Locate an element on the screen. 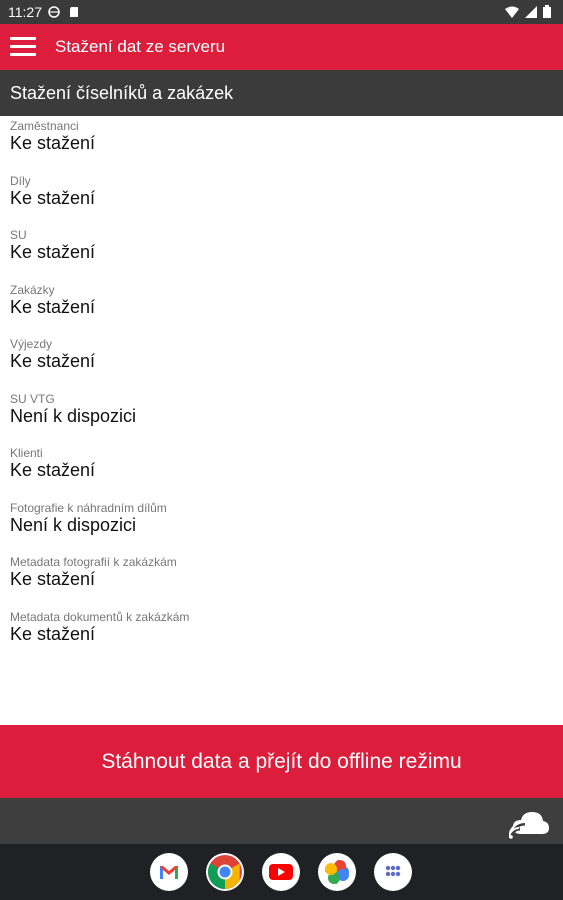 The image size is (563, 900). app-bar: Stažení dat ze serveru is located at coordinates (281, 47).